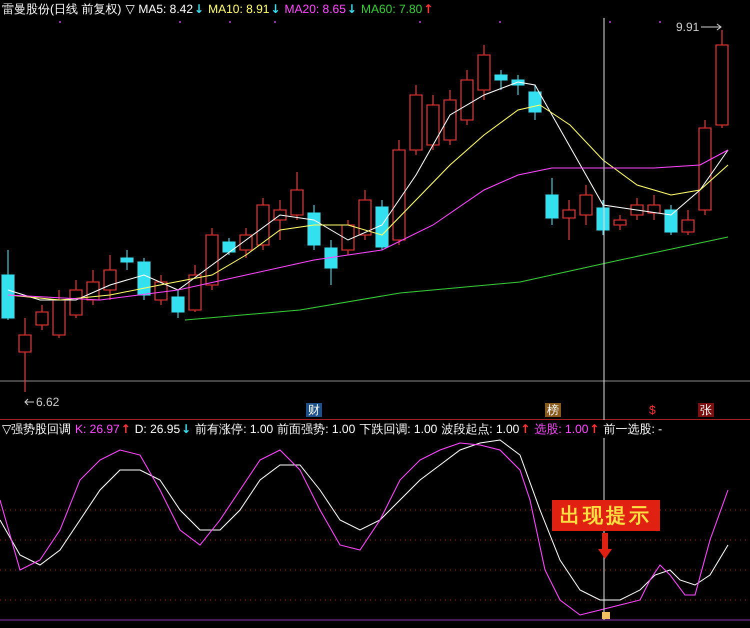 The height and width of the screenshot is (628, 750). Describe the element at coordinates (48, 402) in the screenshot. I see `low-price-label: 6.62` at that location.